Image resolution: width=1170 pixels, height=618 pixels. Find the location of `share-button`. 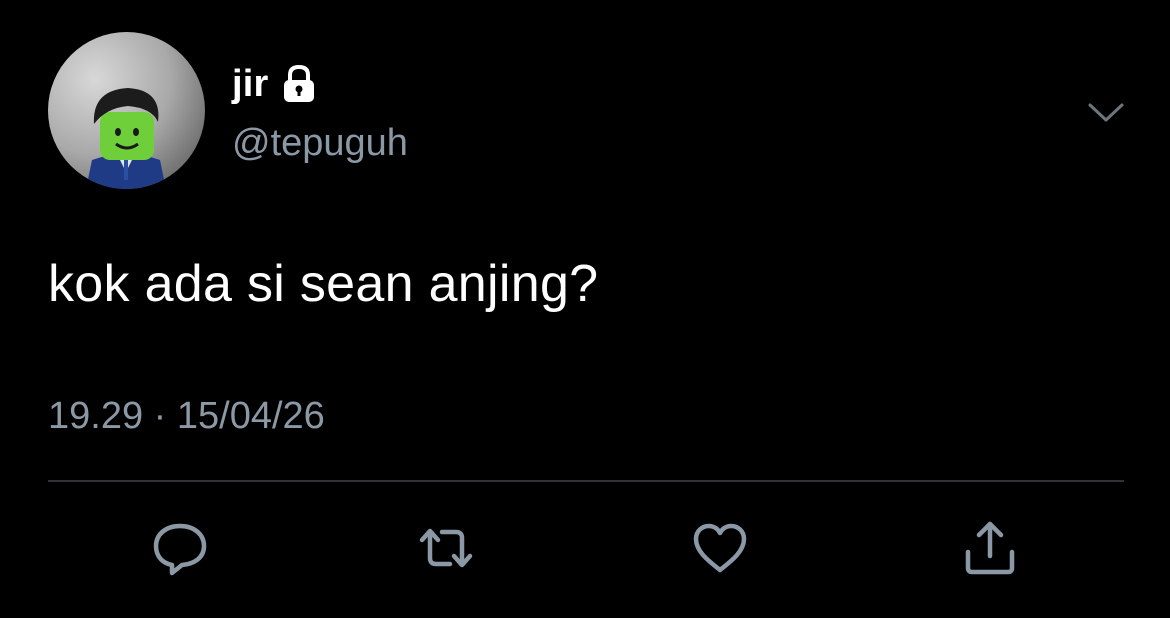

share-button is located at coordinates (990, 548).